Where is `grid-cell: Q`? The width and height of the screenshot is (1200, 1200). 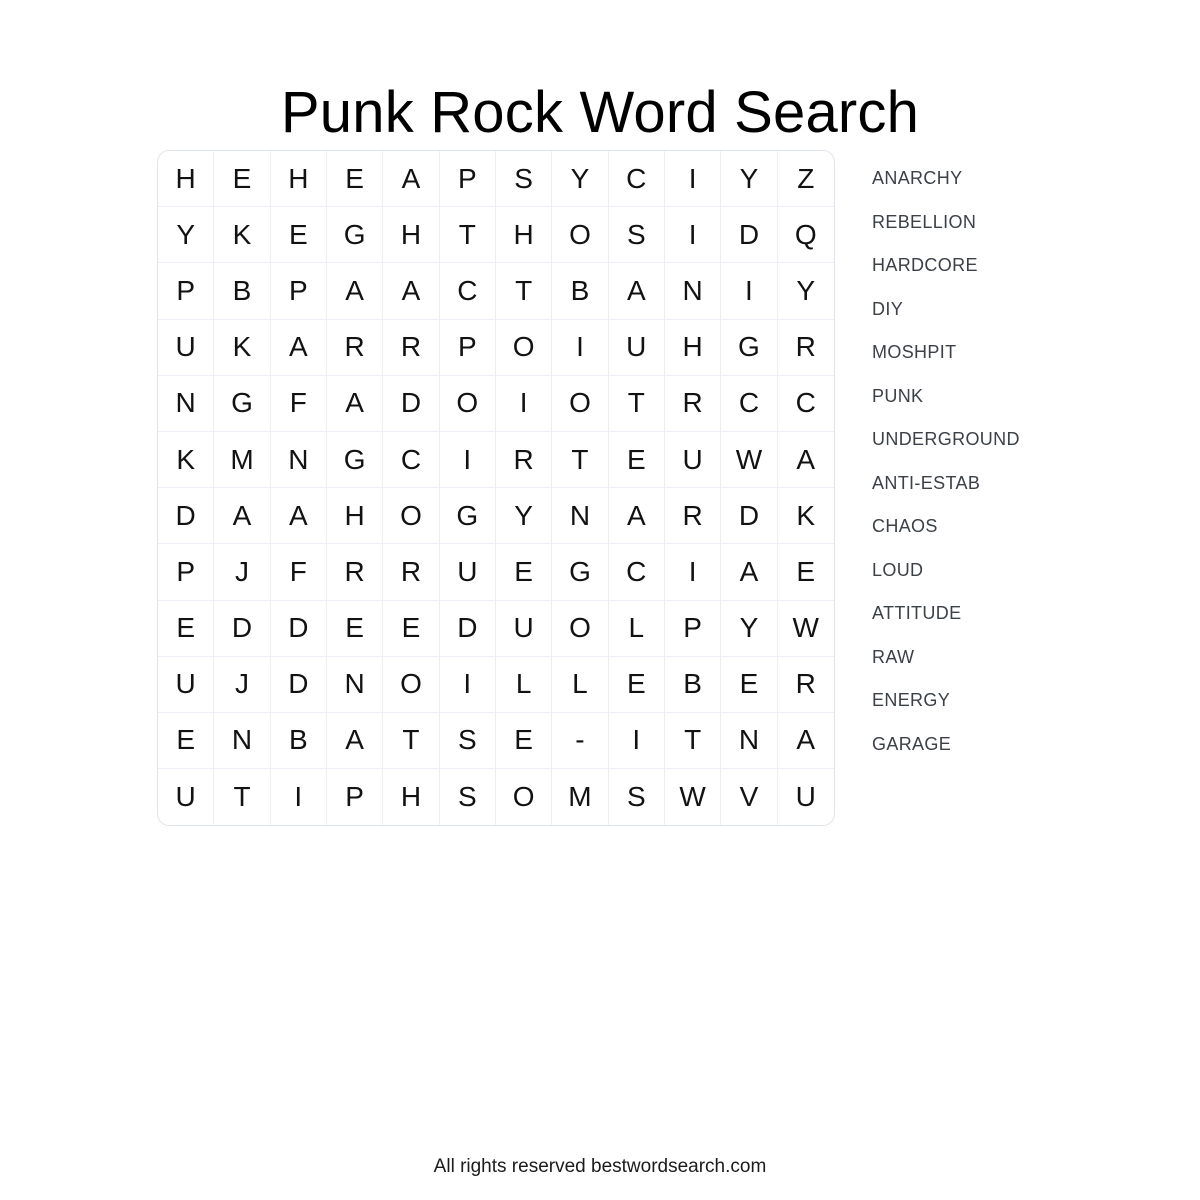 grid-cell: Q is located at coordinates (805, 235).